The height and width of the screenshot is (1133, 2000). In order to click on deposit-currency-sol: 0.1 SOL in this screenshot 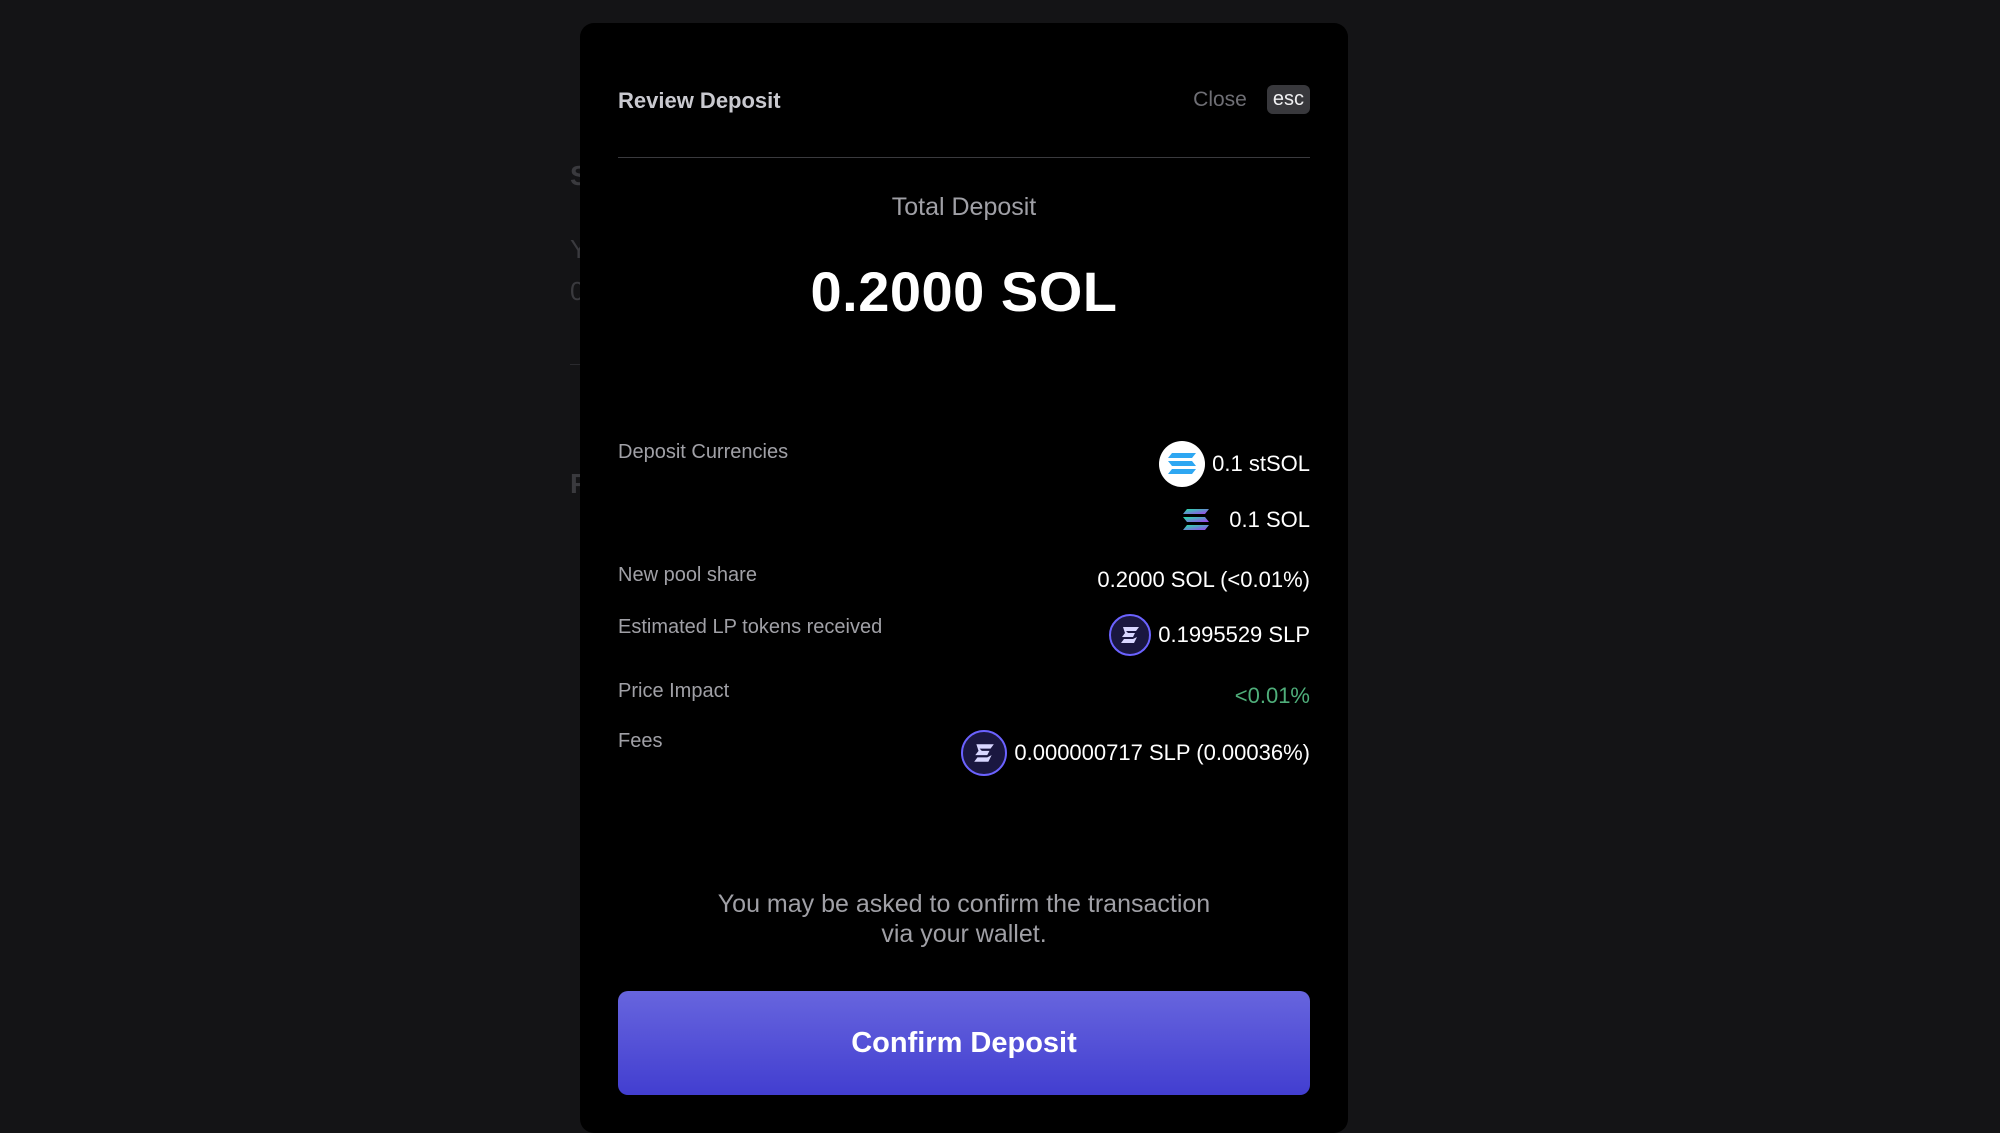, I will do `click(1246, 520)`.